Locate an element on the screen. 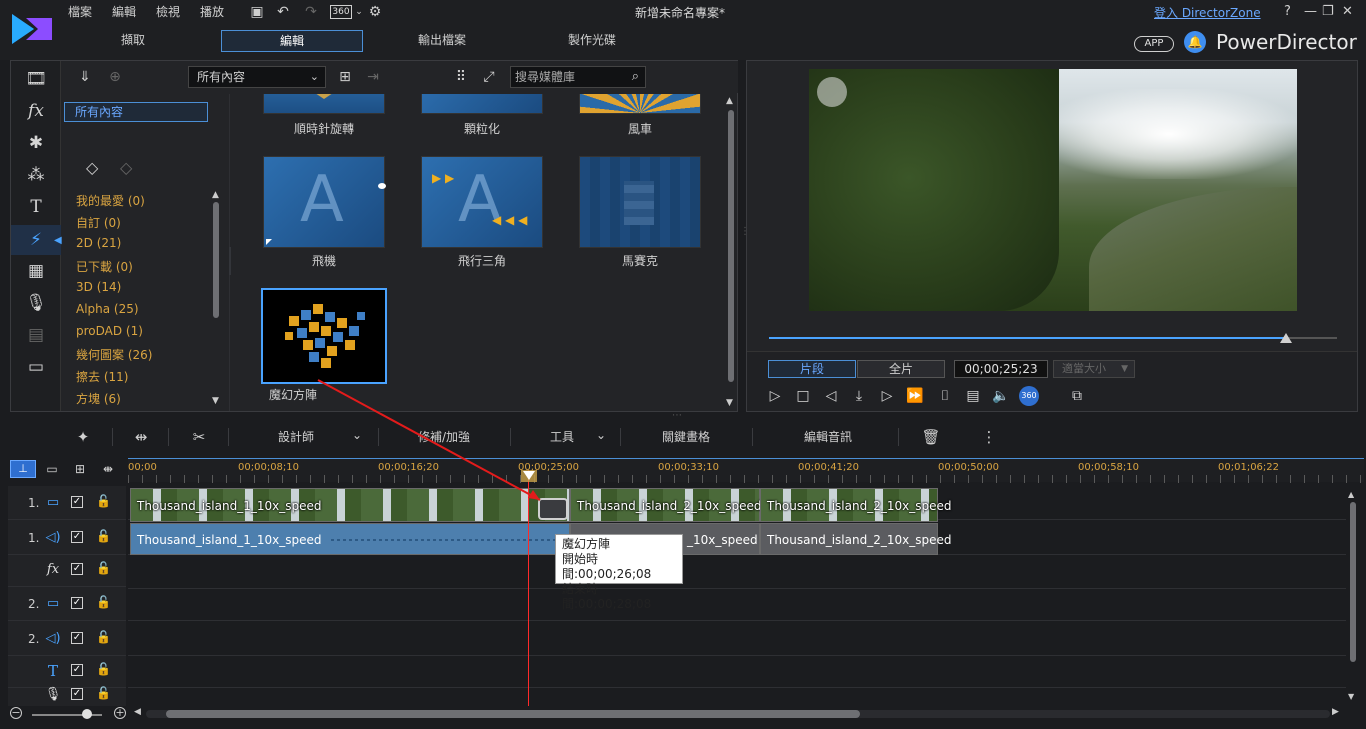 Image resolution: width=1366 pixels, height=729 pixels. category-scrollbar: ▲ ▼ is located at coordinates (215, 298).